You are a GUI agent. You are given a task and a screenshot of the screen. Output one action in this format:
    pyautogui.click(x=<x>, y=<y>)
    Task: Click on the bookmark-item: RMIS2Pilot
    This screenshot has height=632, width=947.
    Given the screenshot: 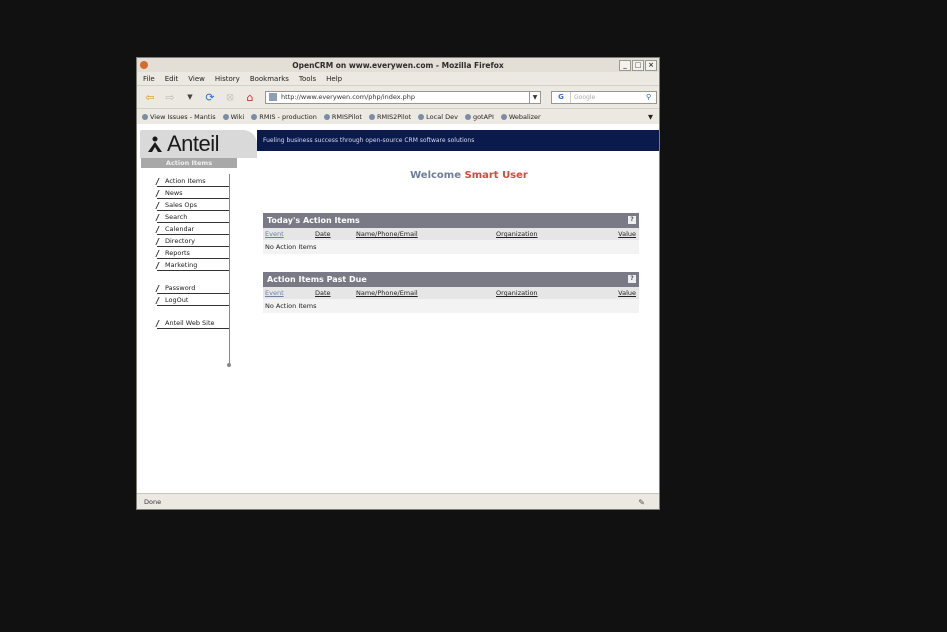 What is the action you would take?
    pyautogui.click(x=389, y=117)
    